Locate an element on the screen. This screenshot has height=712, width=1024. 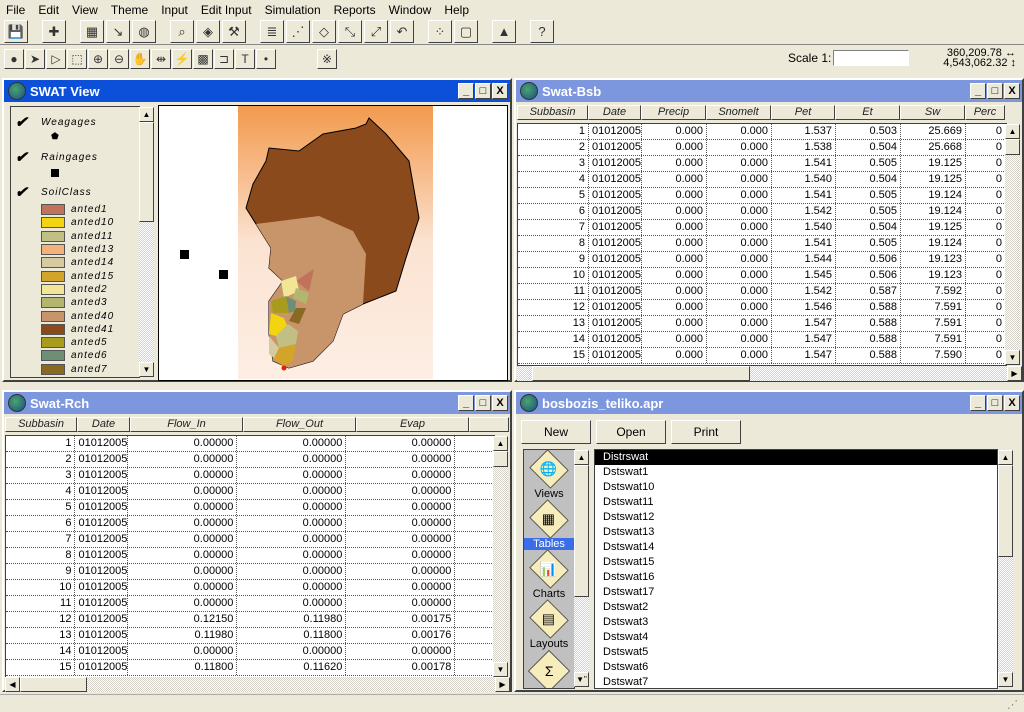
table-row: 6 01012005 0.000 0.000 1.542 0.505 19.124 0 is located at coordinates (762, 212).